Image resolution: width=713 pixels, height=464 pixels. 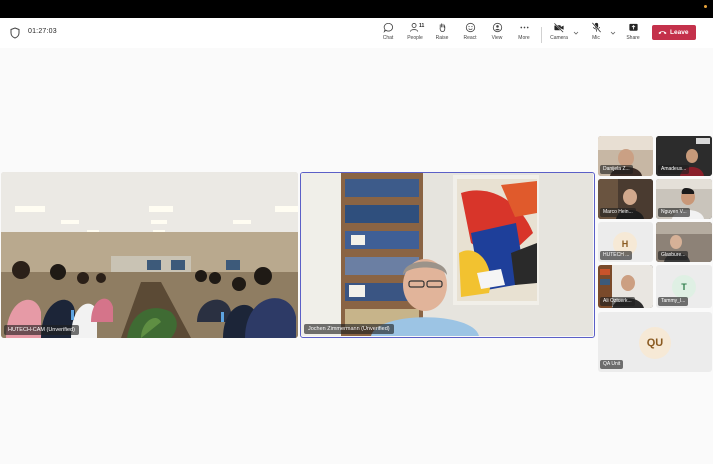 What do you see at coordinates (42, 31) in the screenshot?
I see `meeting-timer: 01:27:03` at bounding box center [42, 31].